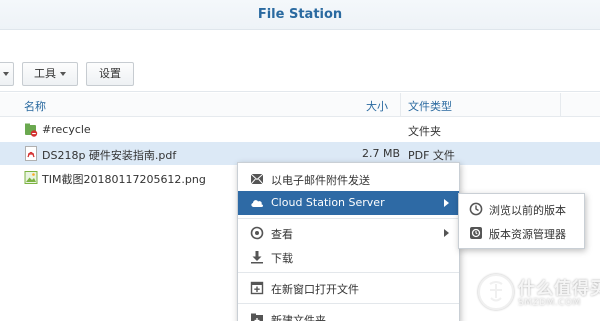 The width and height of the screenshot is (600, 321). I want to click on menu-item-view: 查看, so click(348, 233).